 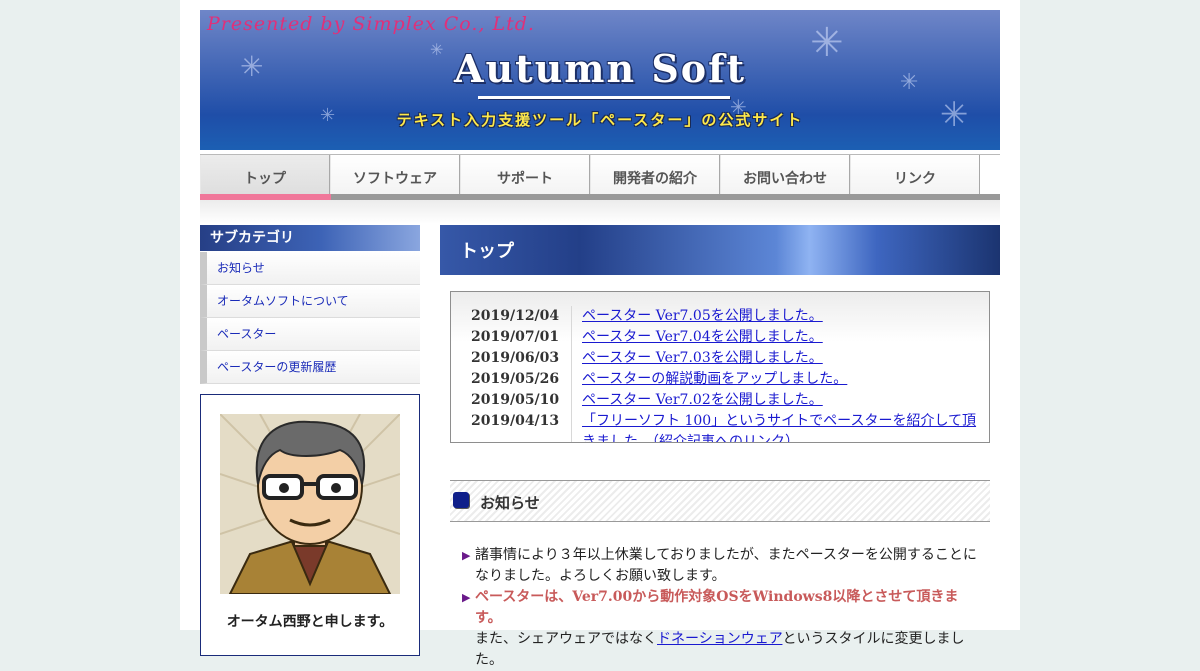 I want to click on nav-item-support: サポート, so click(x=525, y=175).